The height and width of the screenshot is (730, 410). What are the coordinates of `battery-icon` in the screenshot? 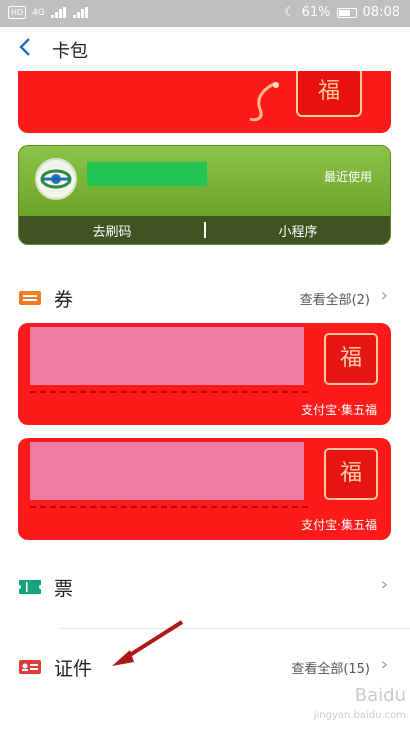 It's located at (346, 12).